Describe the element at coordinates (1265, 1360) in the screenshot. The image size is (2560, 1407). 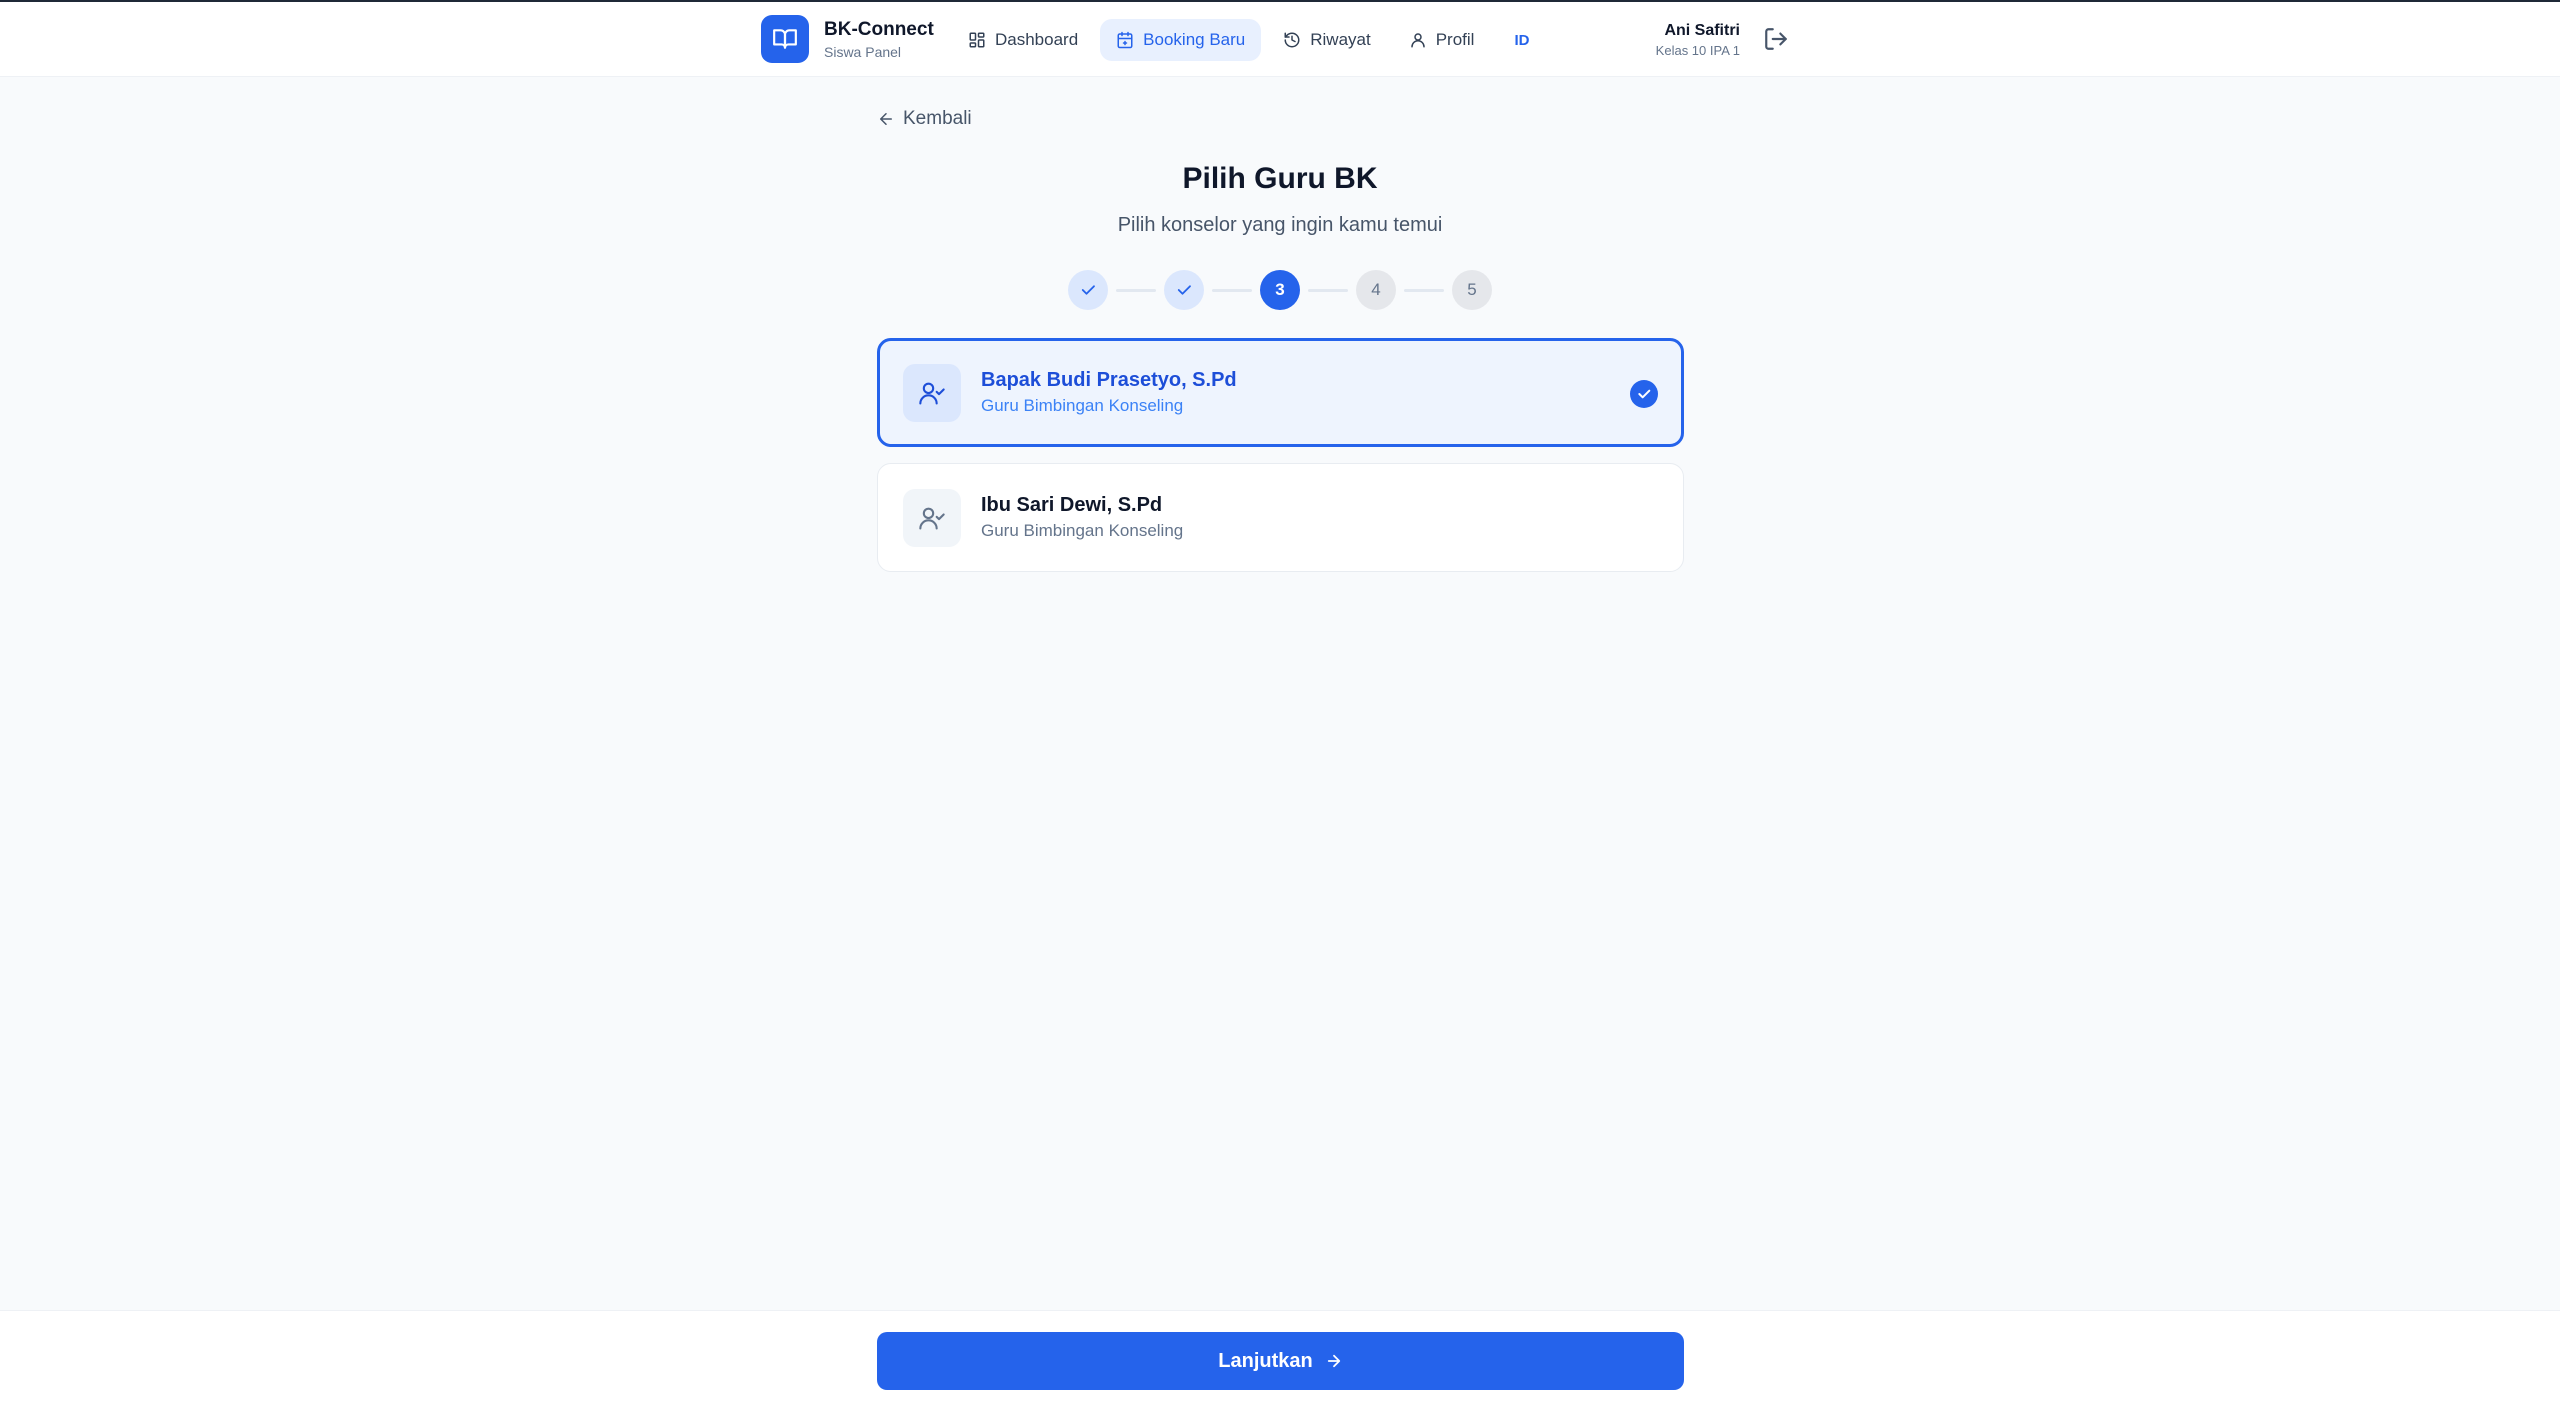
I see `continue-label: Lanjutkan` at that location.